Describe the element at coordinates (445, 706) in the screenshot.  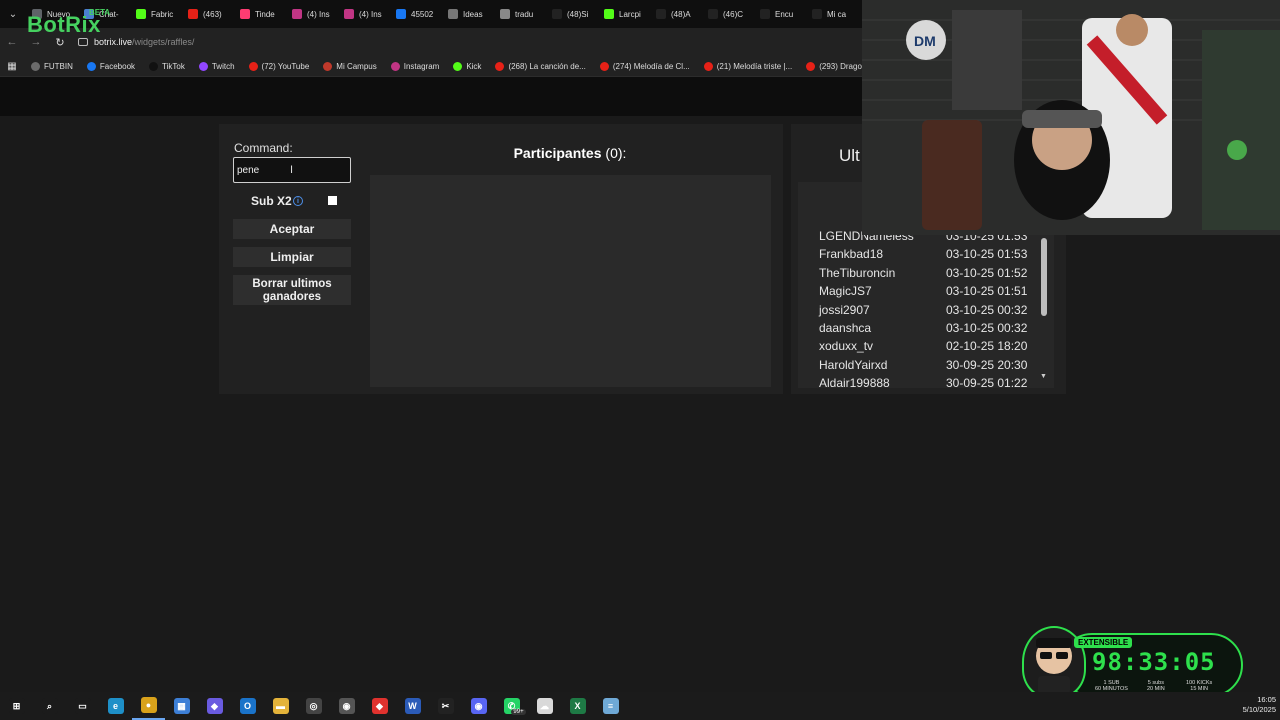
I see `taskbar-capcut-button: ✂` at that location.